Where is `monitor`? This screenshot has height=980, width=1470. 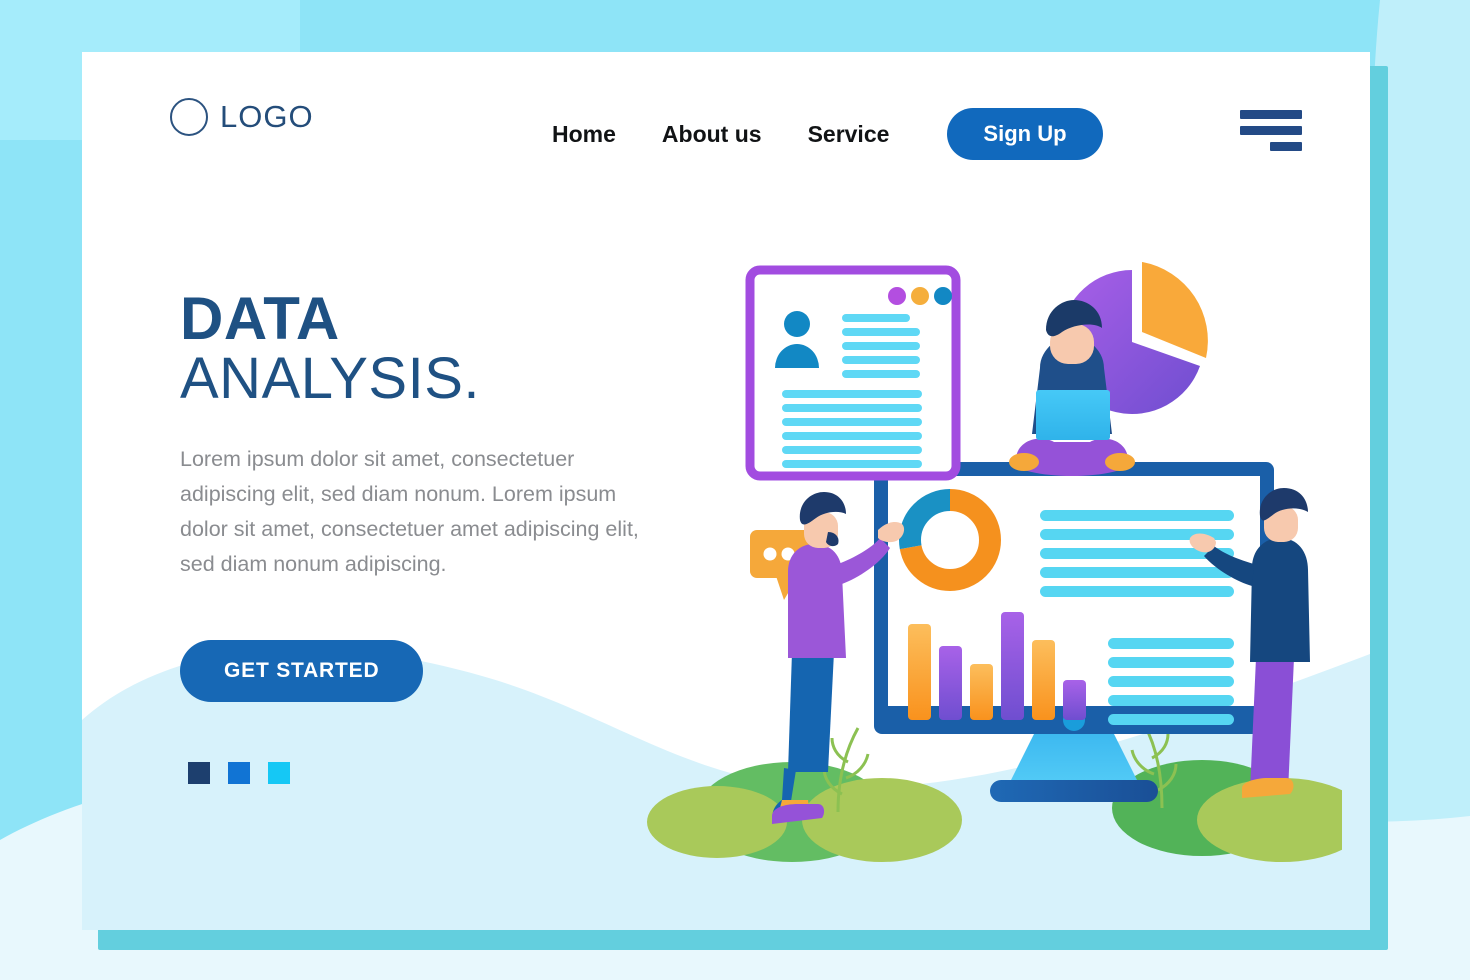
monitor is located at coordinates (1074, 632).